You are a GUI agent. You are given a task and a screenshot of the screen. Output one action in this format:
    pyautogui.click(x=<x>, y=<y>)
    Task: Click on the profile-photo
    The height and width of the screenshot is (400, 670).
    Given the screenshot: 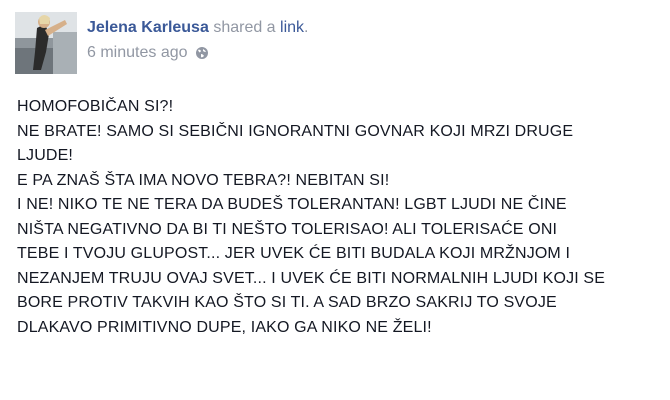 What is the action you would take?
    pyautogui.click(x=46, y=43)
    